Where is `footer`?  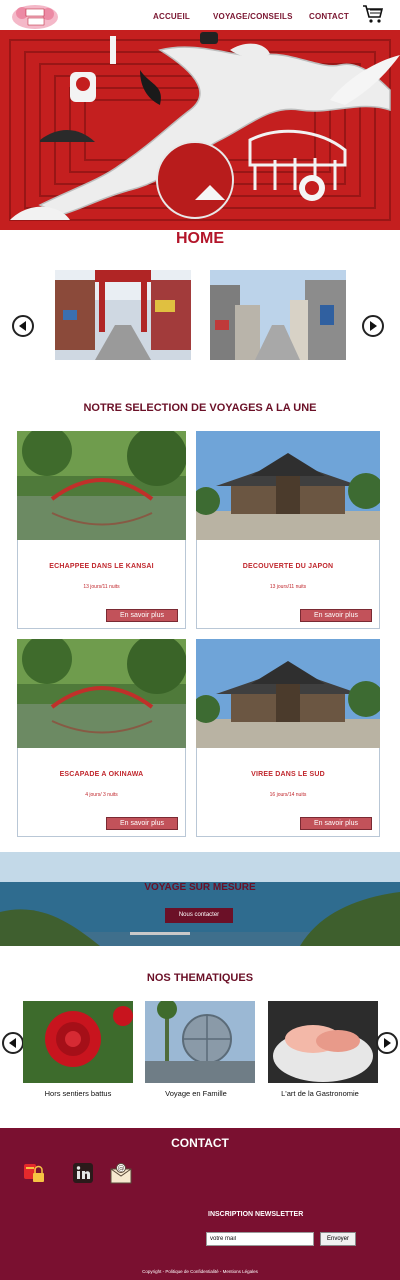
footer is located at coordinates (200, 1204).